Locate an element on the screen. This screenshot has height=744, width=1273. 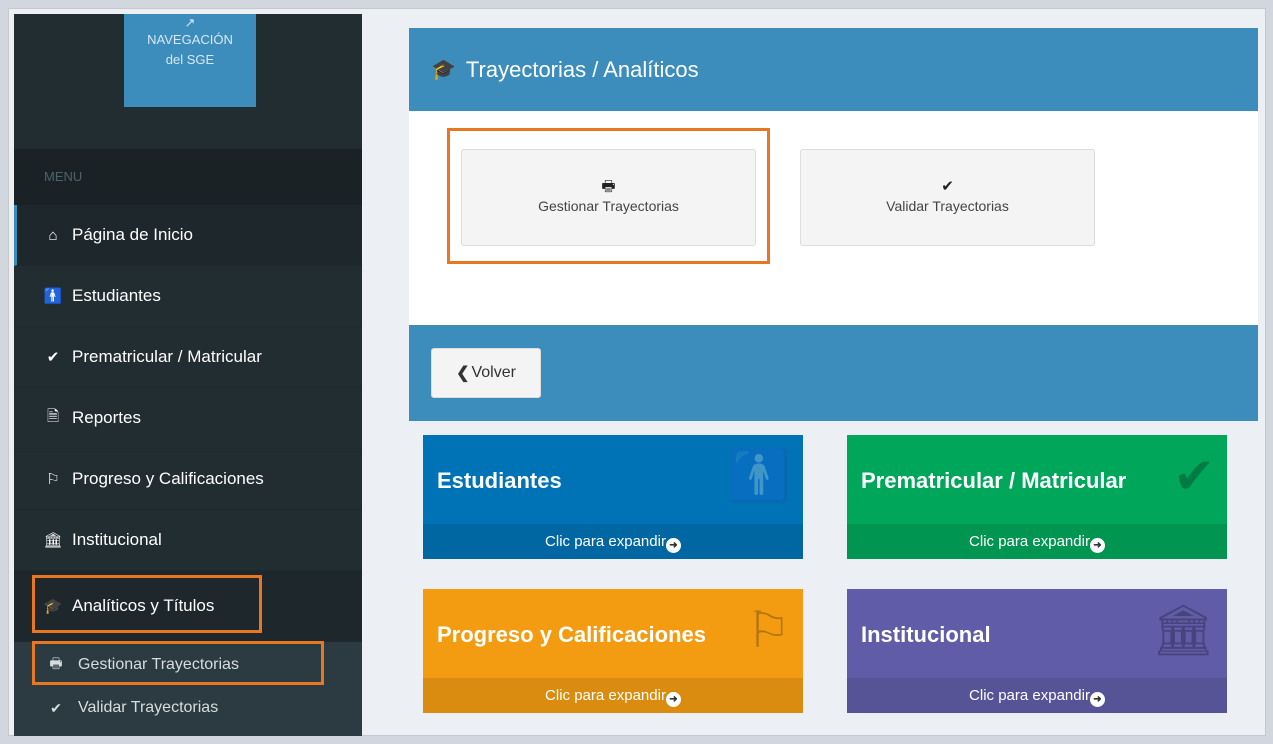
sidebar-item-label: Prematricular / Matricular is located at coordinates (167, 356).